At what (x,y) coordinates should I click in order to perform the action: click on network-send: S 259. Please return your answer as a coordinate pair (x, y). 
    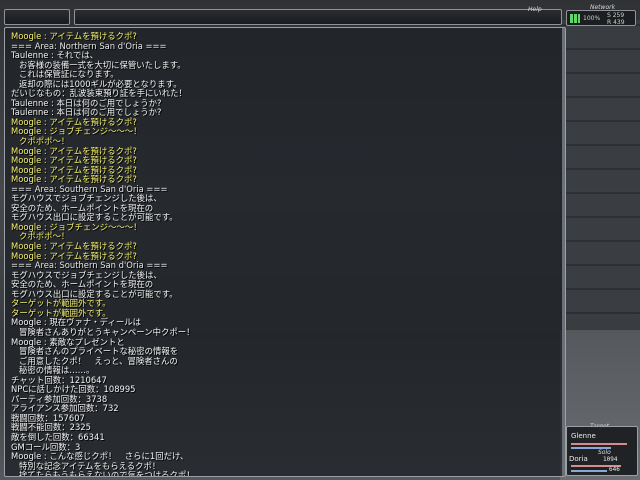
    Looking at the image, I should click on (616, 15).